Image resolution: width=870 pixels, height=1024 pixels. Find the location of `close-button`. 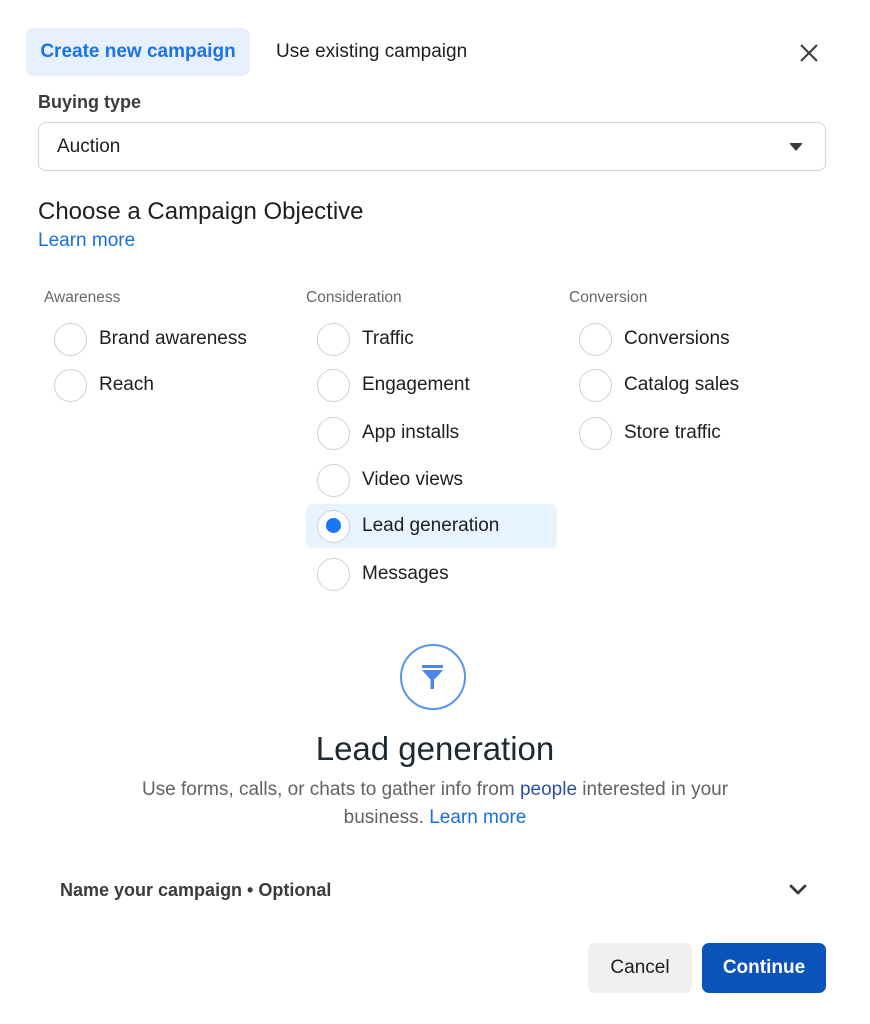

close-button is located at coordinates (809, 53).